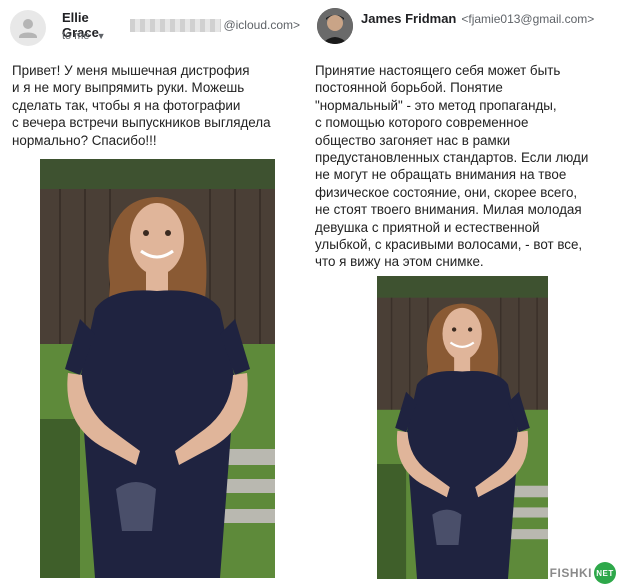 This screenshot has height=588, width=620. I want to click on sender-avatar, so click(335, 26).